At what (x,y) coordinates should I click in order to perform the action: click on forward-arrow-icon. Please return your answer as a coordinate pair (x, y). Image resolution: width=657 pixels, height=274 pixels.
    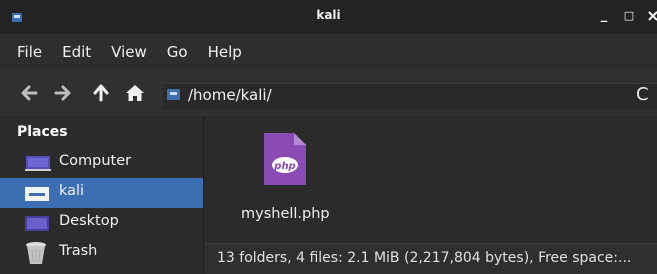
    Looking at the image, I should click on (63, 93).